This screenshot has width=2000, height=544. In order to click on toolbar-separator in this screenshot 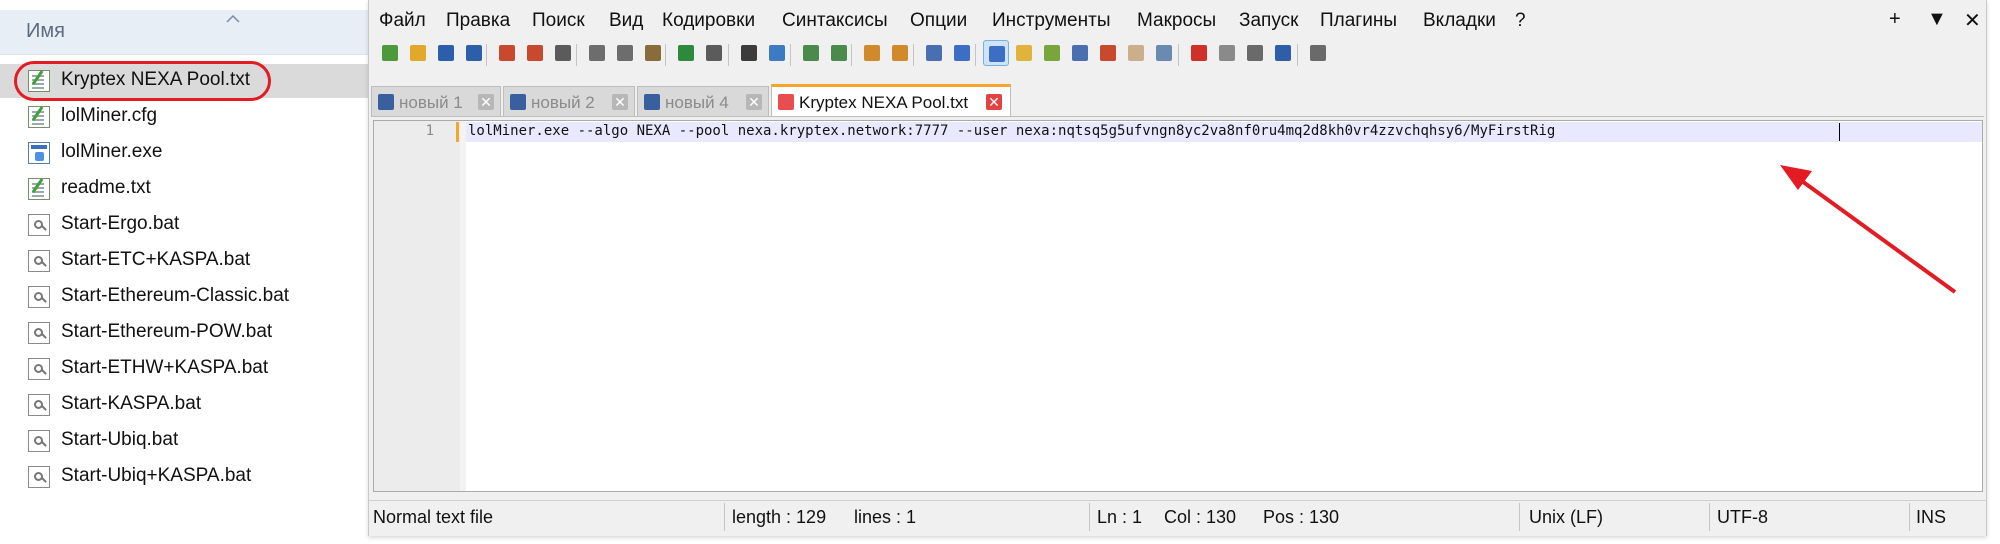, I will do `click(486, 55)`.